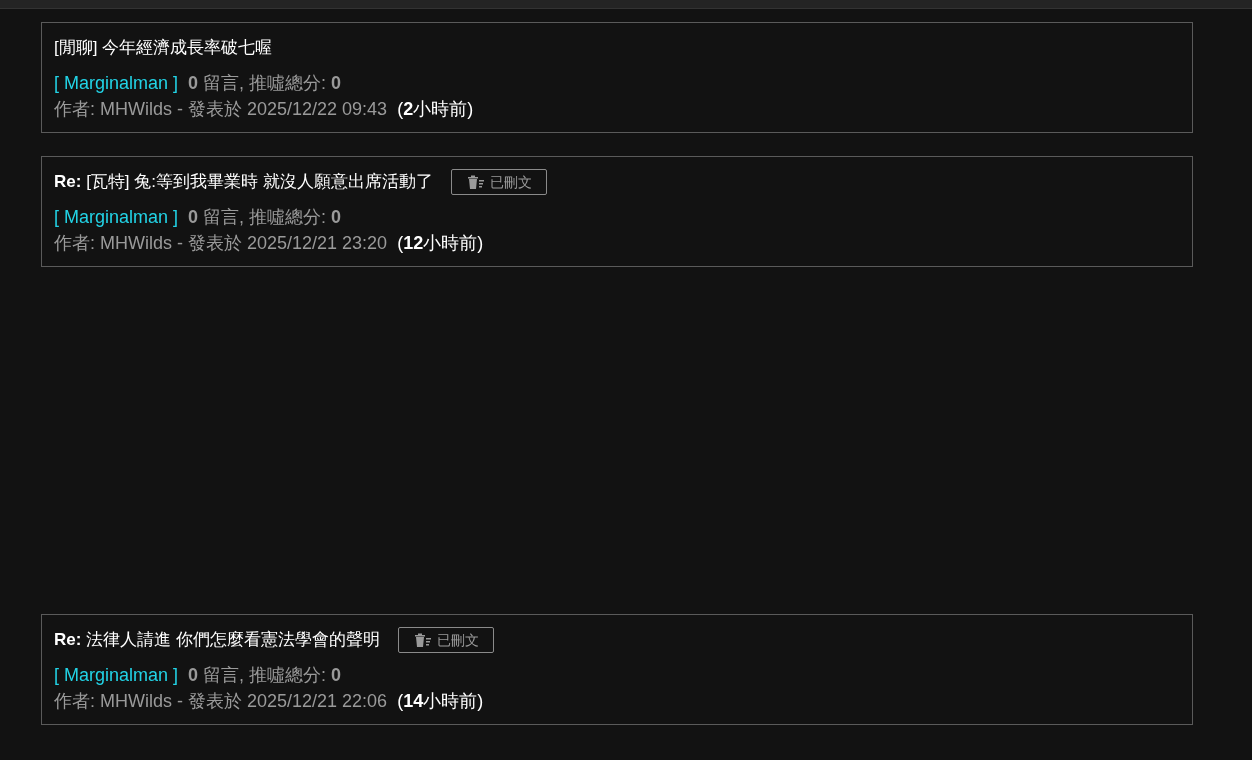 This screenshot has width=1252, height=760. I want to click on relative-time: (2小時前), so click(435, 109).